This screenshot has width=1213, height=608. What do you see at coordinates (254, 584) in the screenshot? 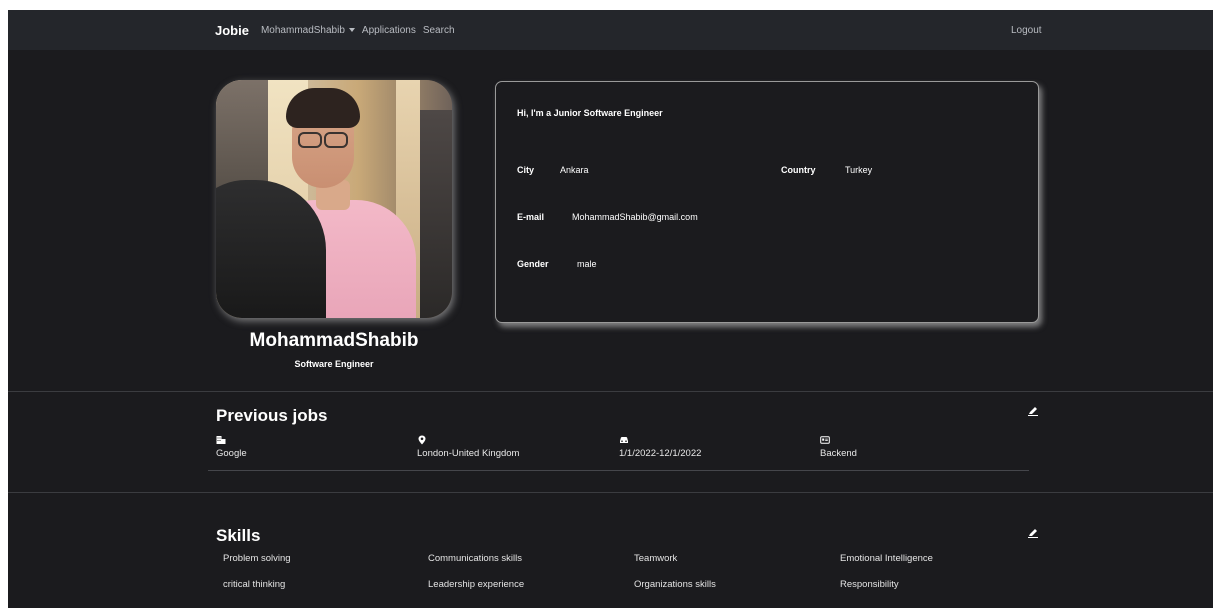
I see `skill-item: critical thinking` at bounding box center [254, 584].